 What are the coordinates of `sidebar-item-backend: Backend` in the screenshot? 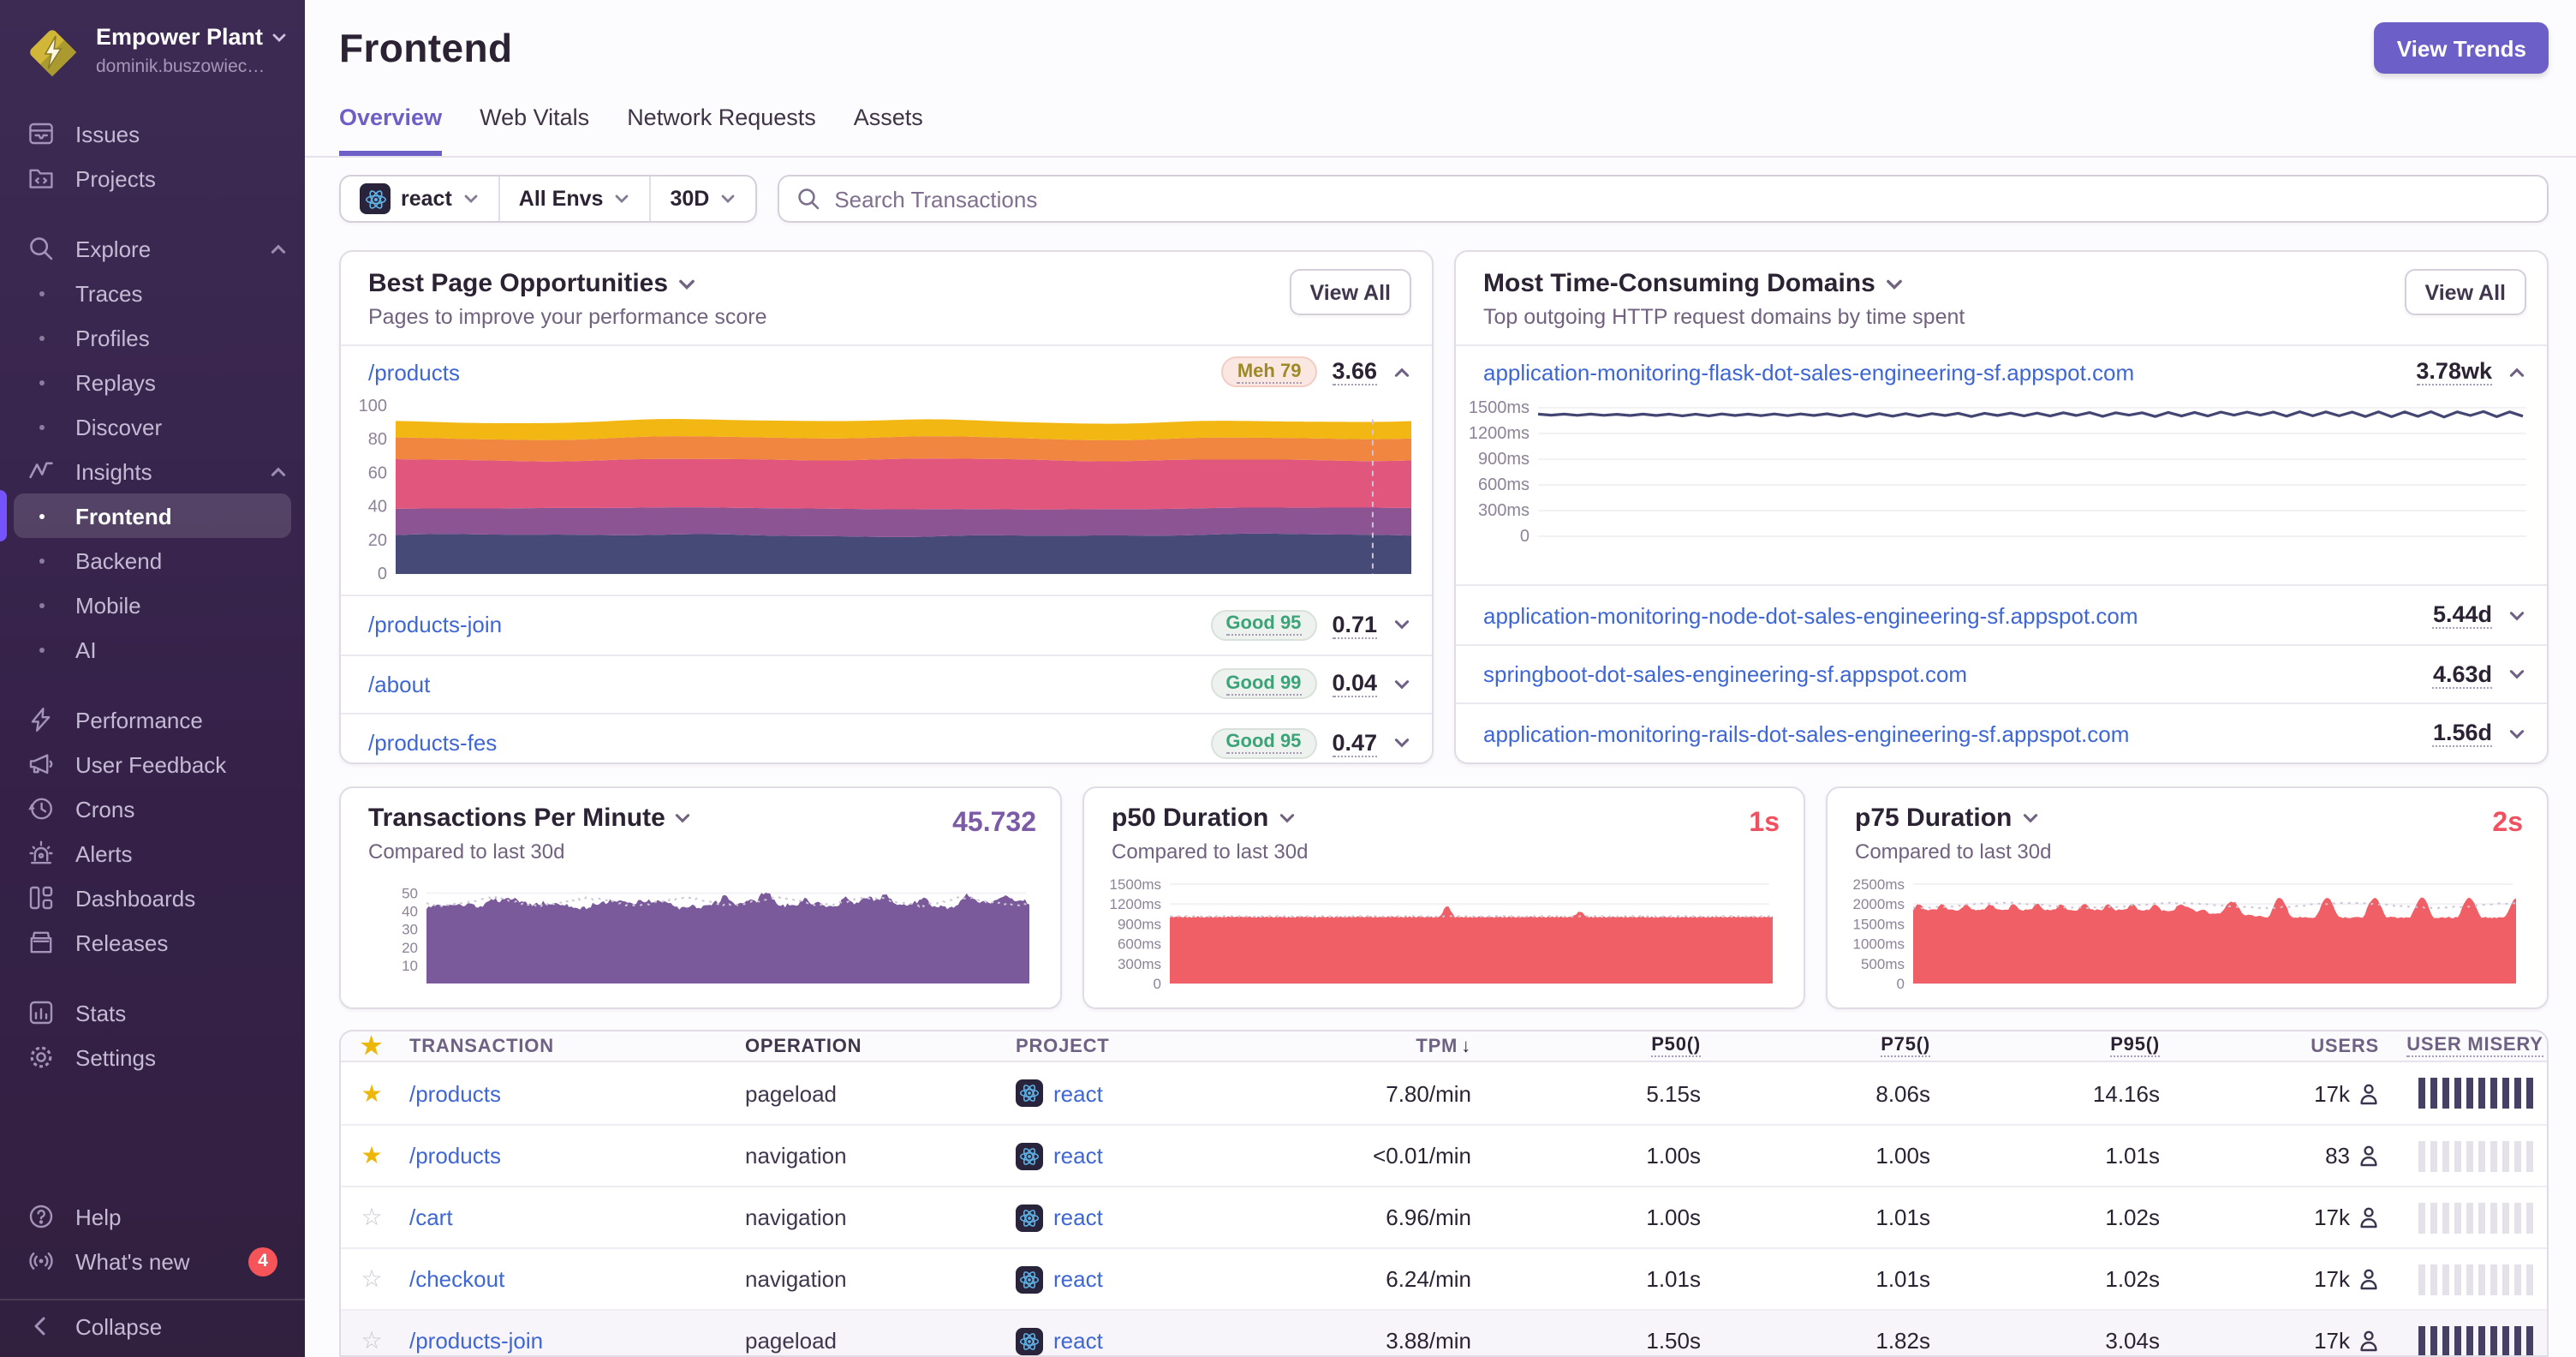 It's located at (152, 560).